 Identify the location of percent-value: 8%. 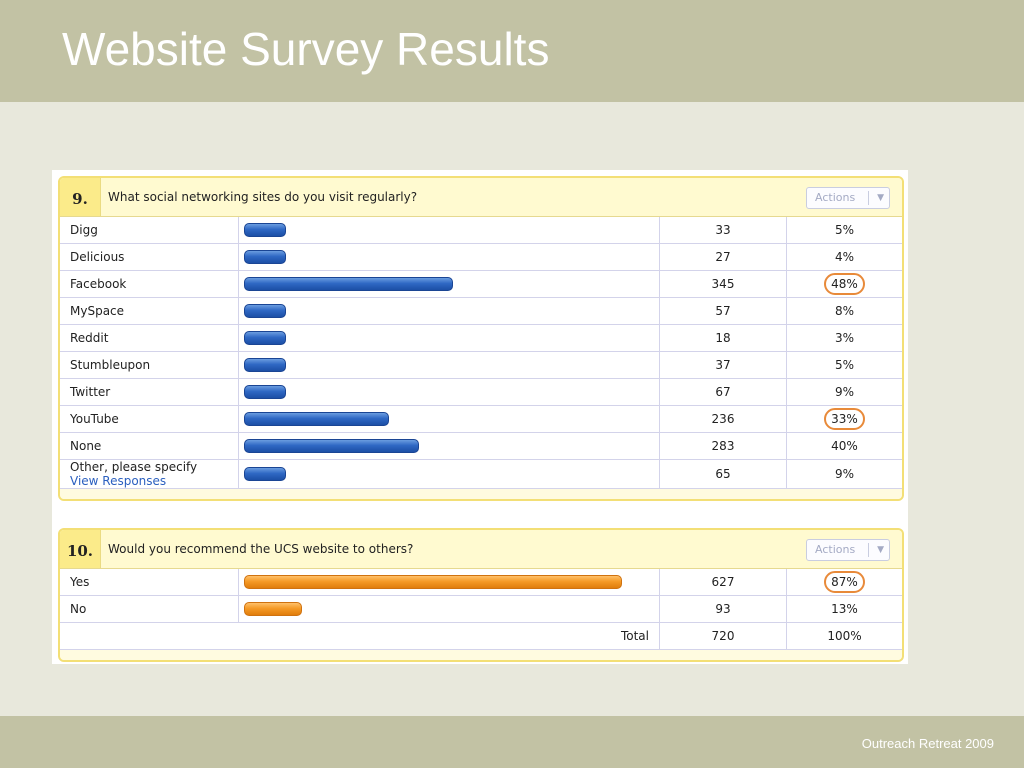
(844, 311).